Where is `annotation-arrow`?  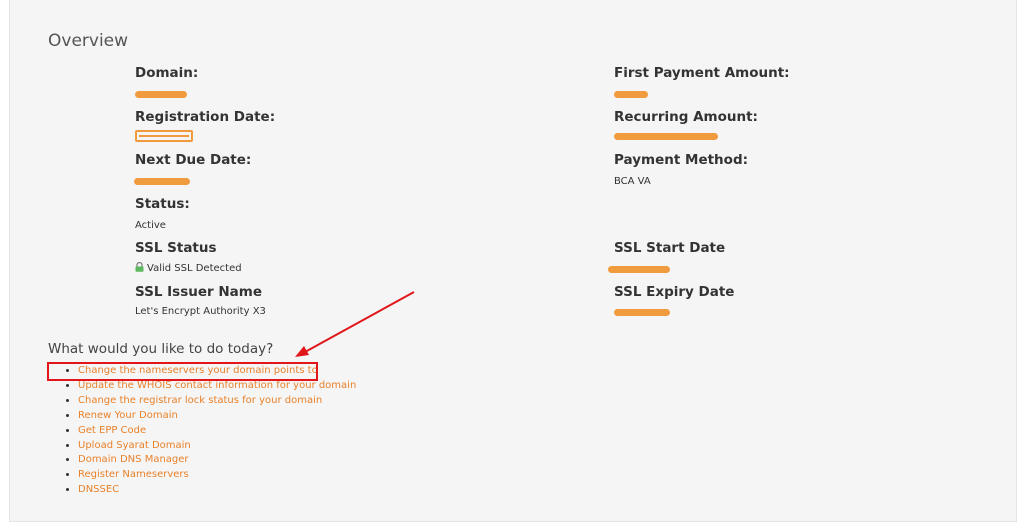 annotation-arrow is located at coordinates (355, 324).